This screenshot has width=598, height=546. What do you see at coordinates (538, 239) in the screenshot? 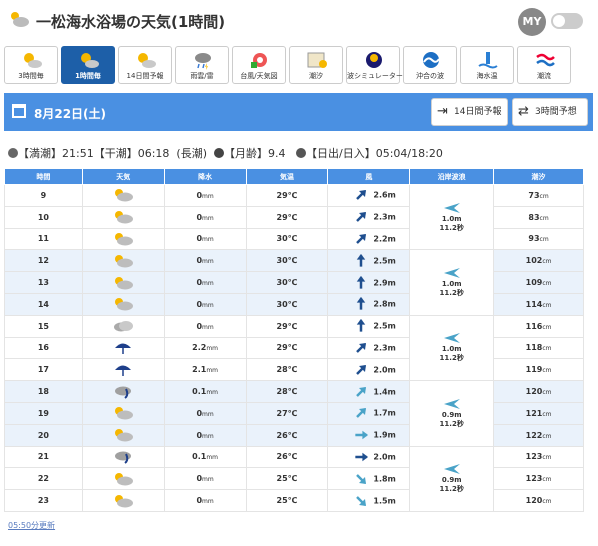
I see `tide-cell: 93cm` at bounding box center [538, 239].